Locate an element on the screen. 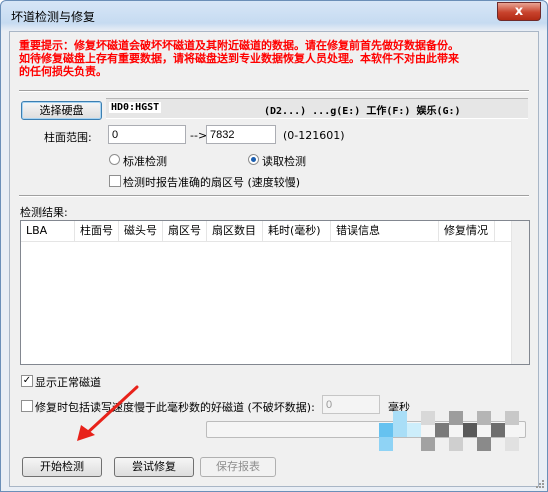  slow-threshold-input is located at coordinates (351, 404).